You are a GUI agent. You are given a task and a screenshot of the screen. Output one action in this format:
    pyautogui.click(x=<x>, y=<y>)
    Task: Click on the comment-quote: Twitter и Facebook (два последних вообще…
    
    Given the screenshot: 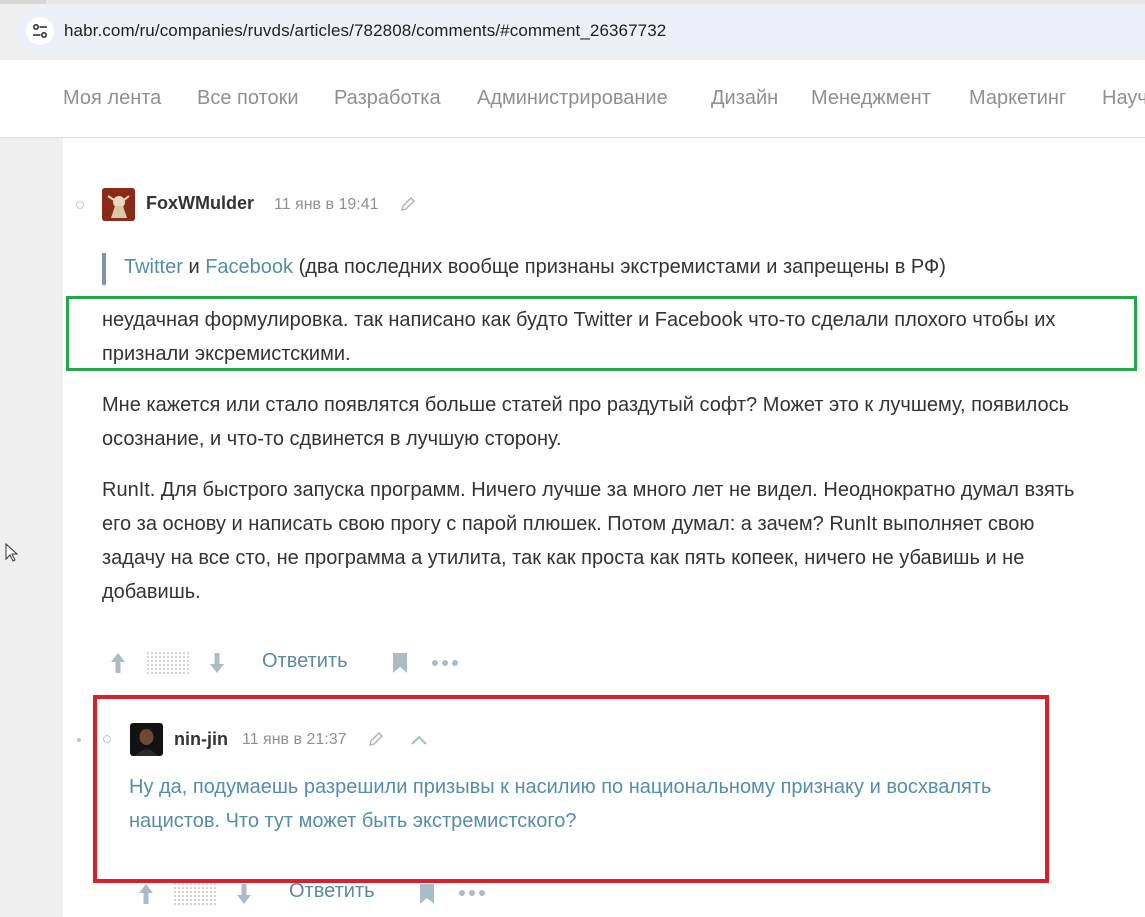 What is the action you would take?
    pyautogui.click(x=535, y=267)
    